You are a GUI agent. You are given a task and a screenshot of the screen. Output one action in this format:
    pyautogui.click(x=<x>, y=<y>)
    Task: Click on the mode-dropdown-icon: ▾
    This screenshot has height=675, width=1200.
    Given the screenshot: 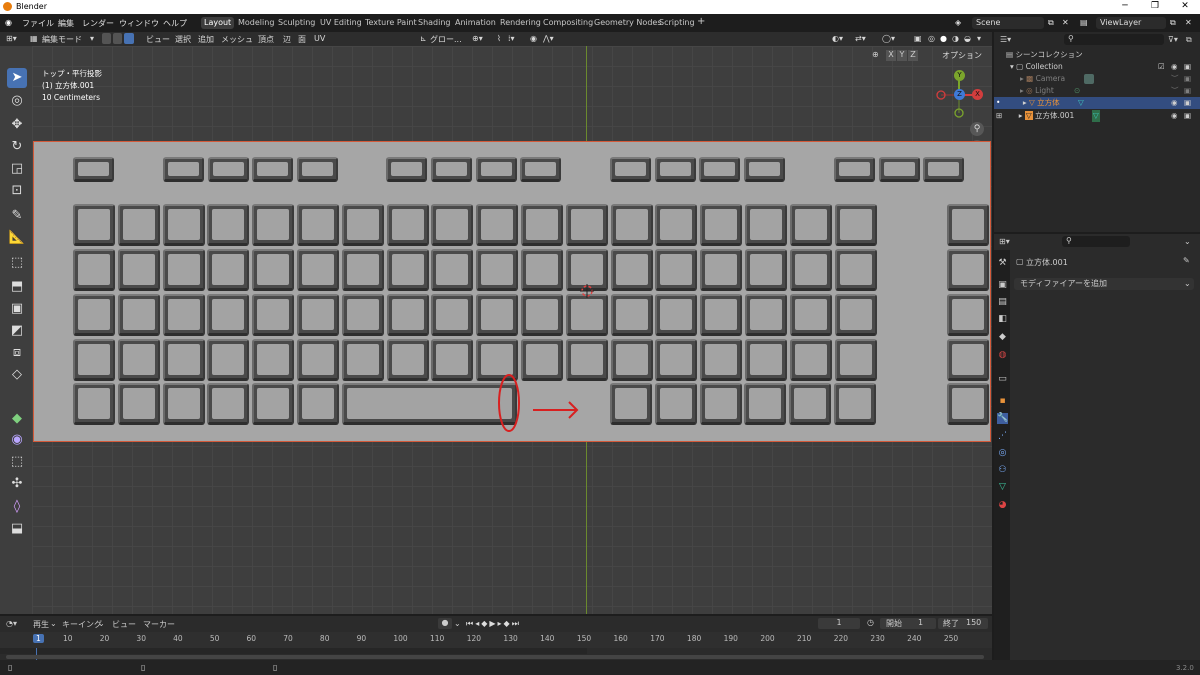 What is the action you would take?
    pyautogui.click(x=92, y=38)
    